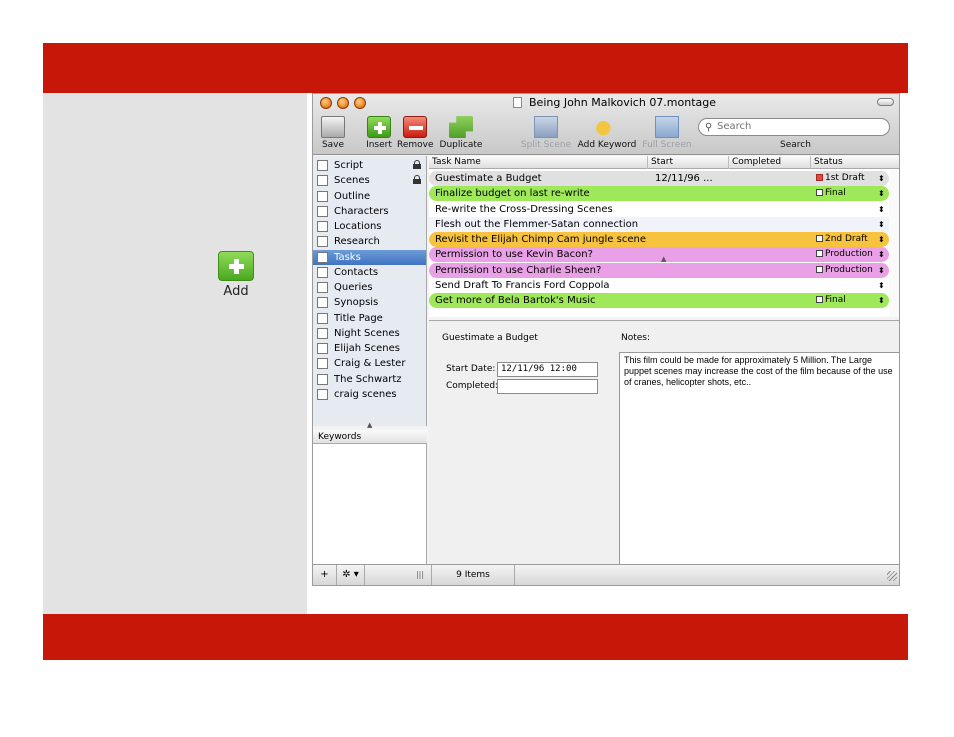 This screenshot has height=737, width=954. Describe the element at coordinates (322, 303) in the screenshot. I see `synopsis-icon` at that location.